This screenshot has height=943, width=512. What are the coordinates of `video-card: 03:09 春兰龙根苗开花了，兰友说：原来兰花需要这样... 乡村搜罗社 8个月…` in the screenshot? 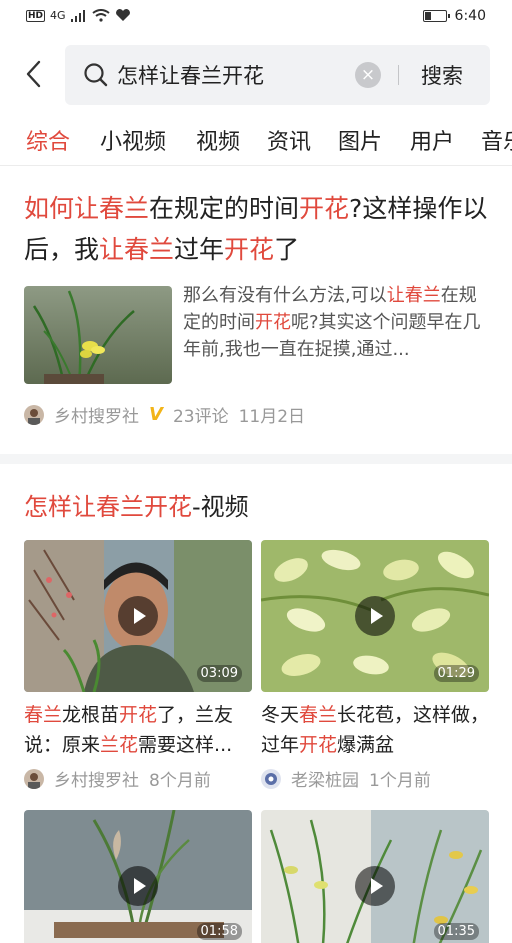 It's located at (138, 670).